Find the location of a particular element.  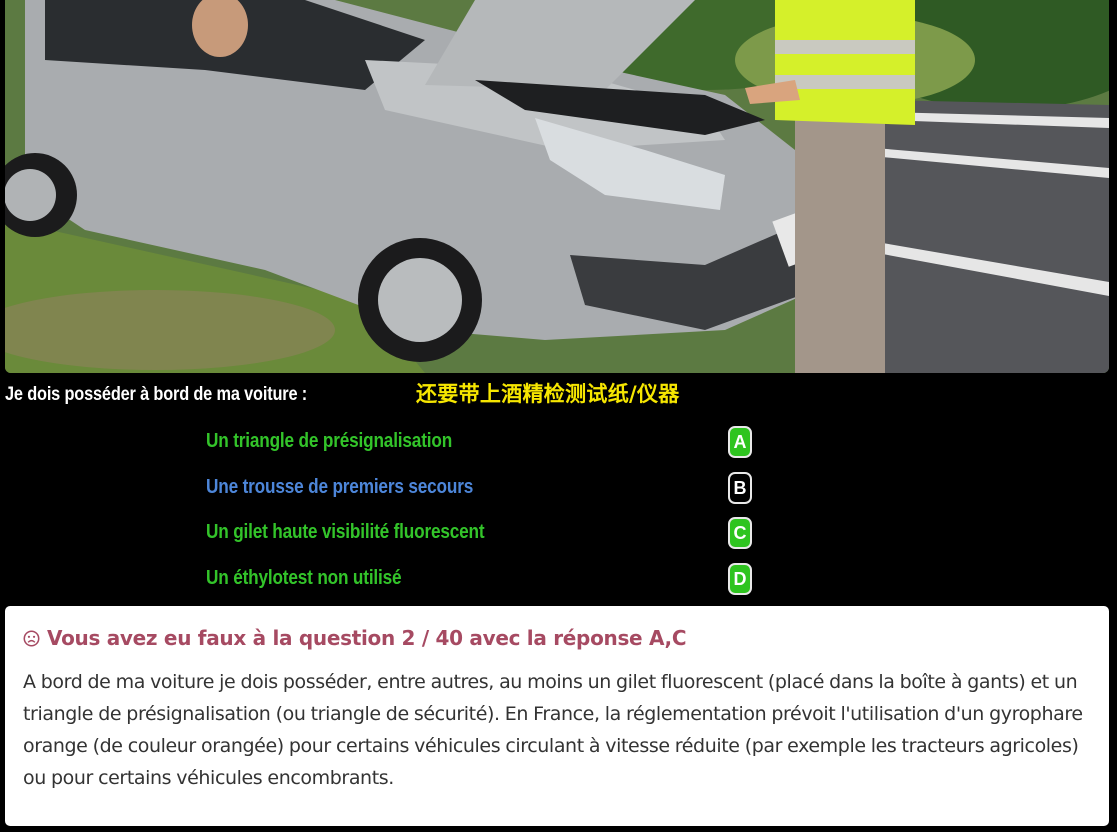

answer-a-badge: A is located at coordinates (740, 442).